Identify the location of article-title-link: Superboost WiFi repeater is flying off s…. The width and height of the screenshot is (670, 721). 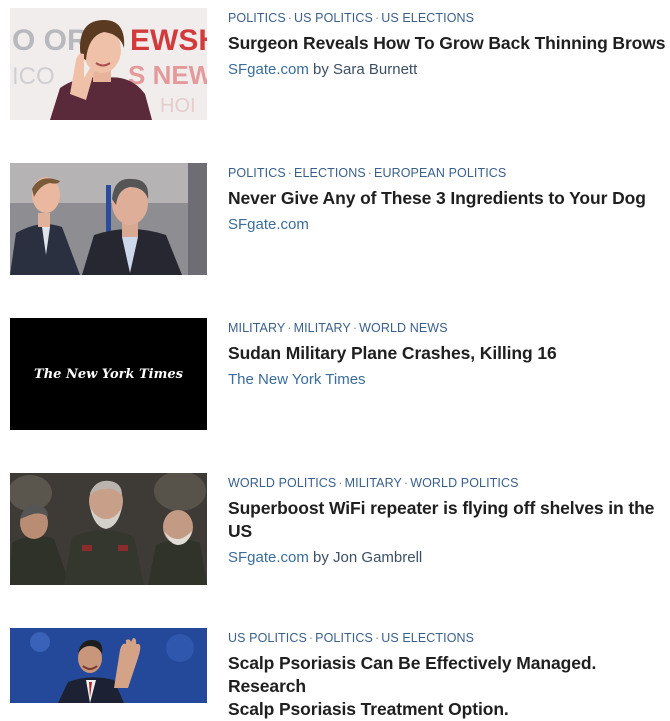
(449, 520).